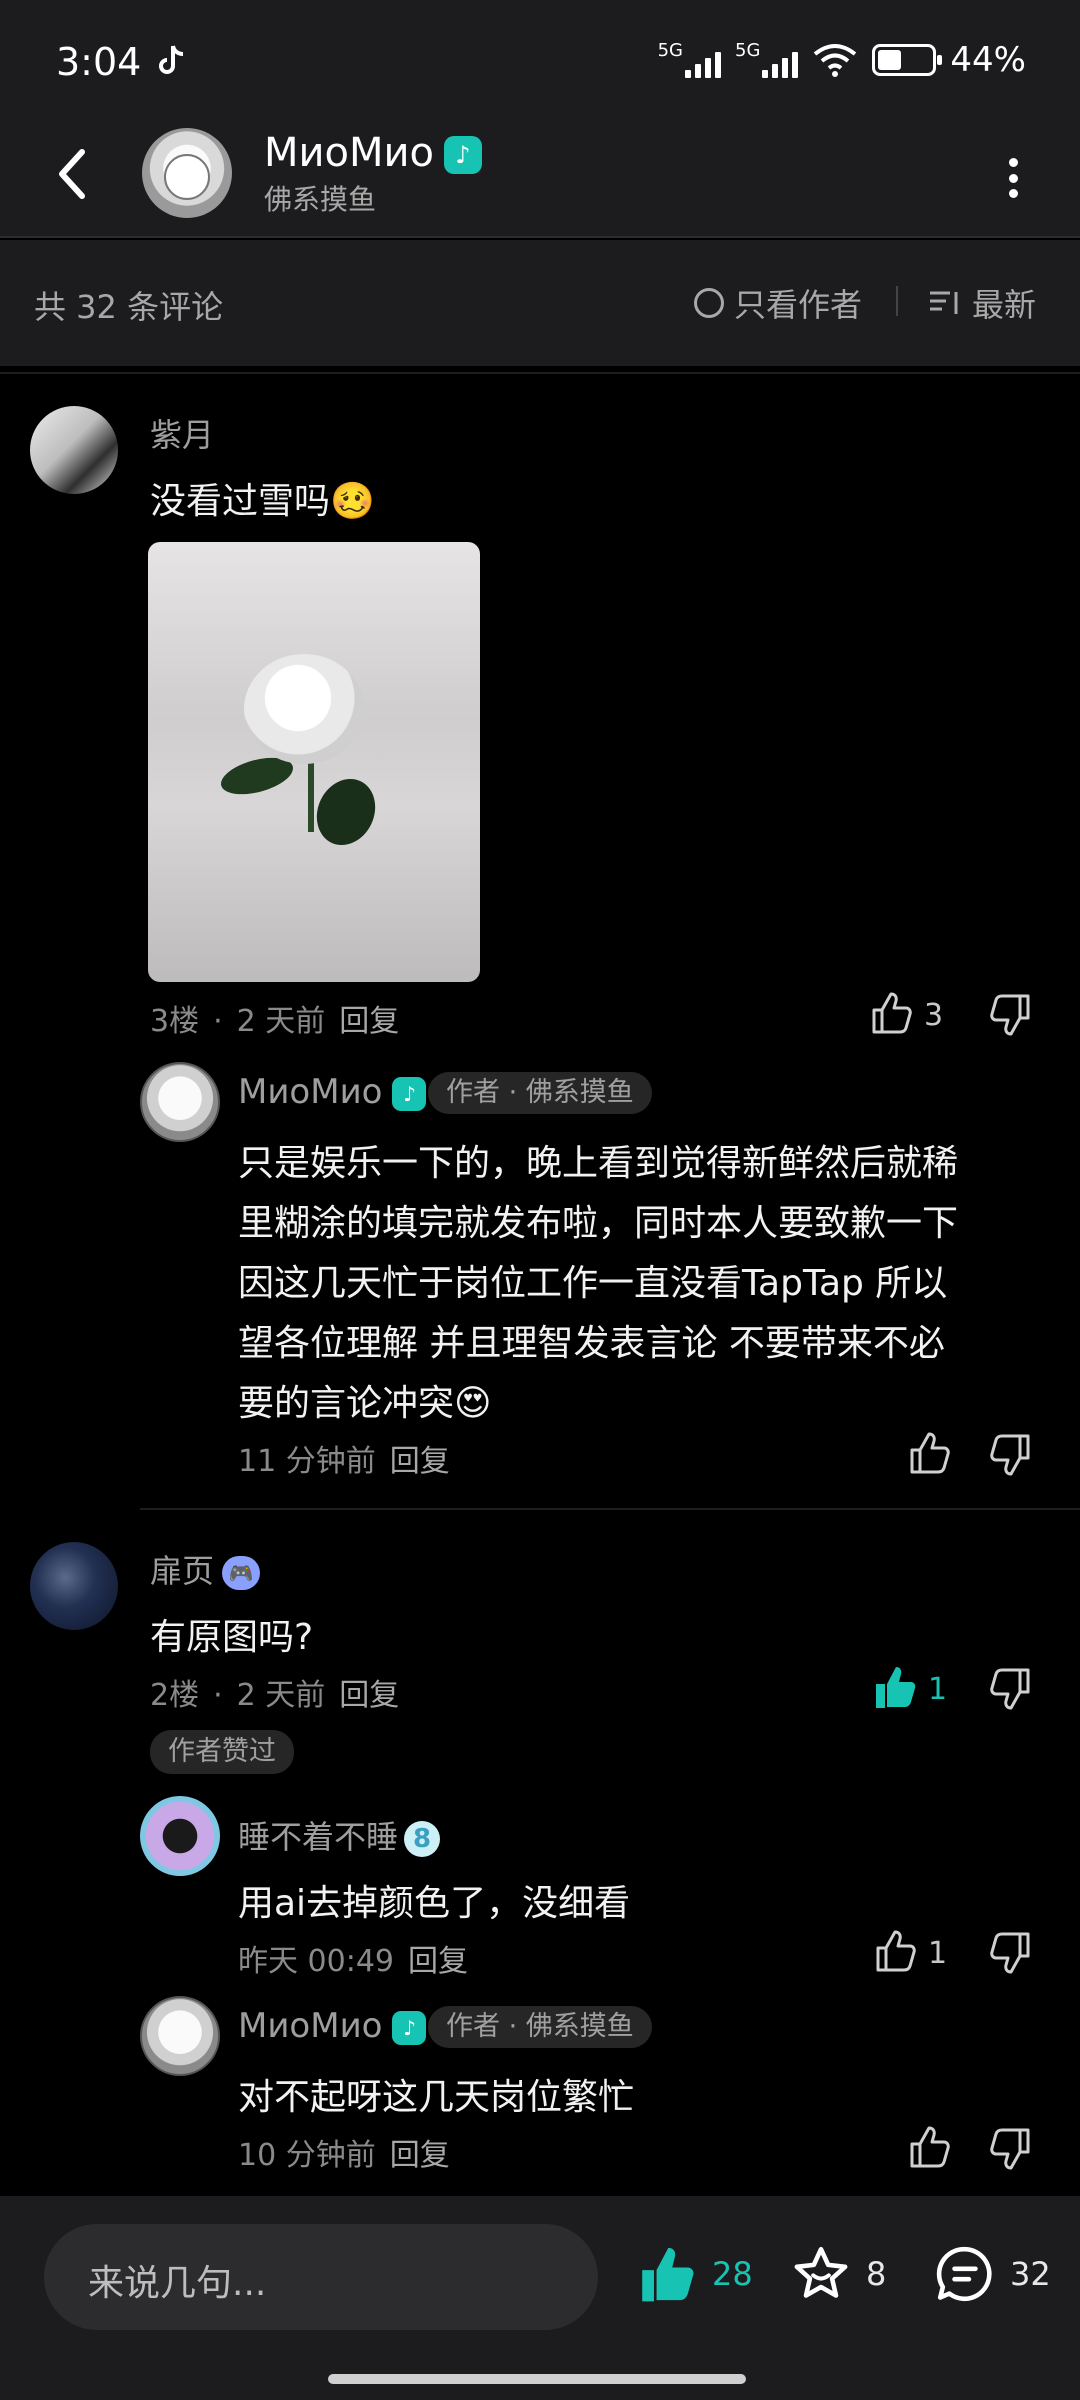 The image size is (1080, 2400). Describe the element at coordinates (318, 1837) in the screenshot. I see `reply-author-name-text: 睡不着不睡` at that location.